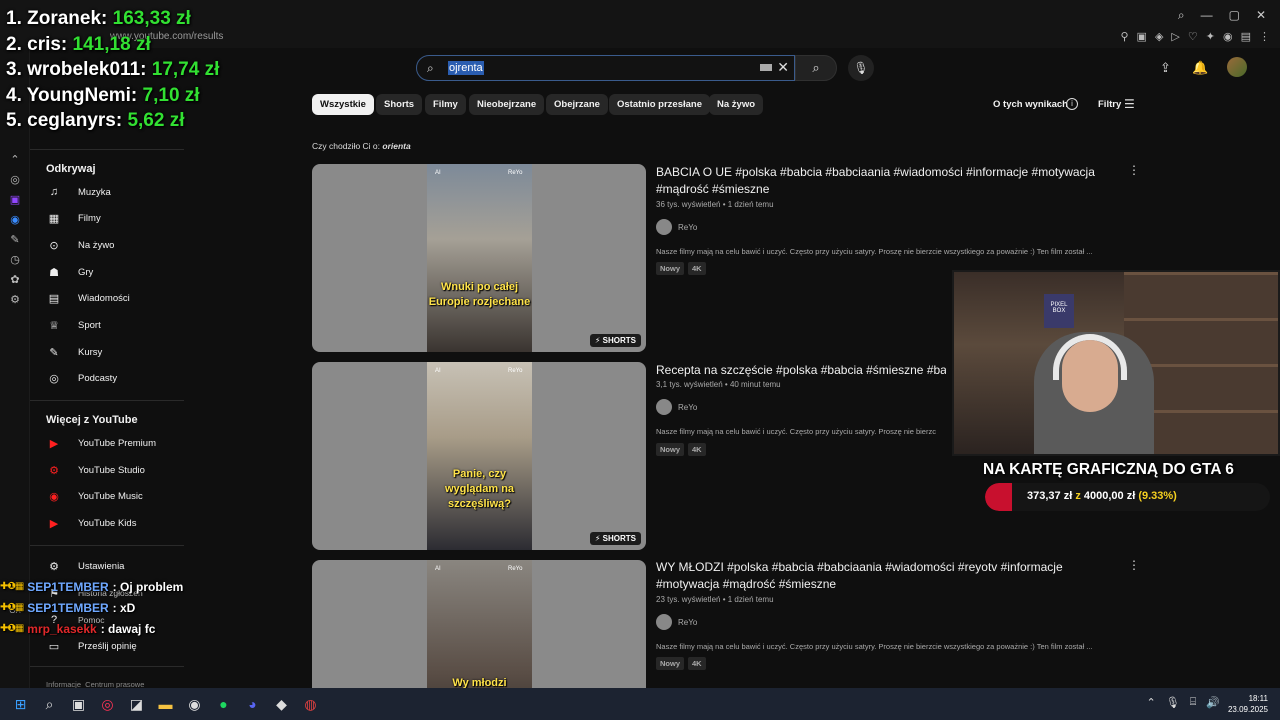 This screenshot has height=720, width=1280. What do you see at coordinates (1124, 36) in the screenshot?
I see `extension-icon: ⚲` at bounding box center [1124, 36].